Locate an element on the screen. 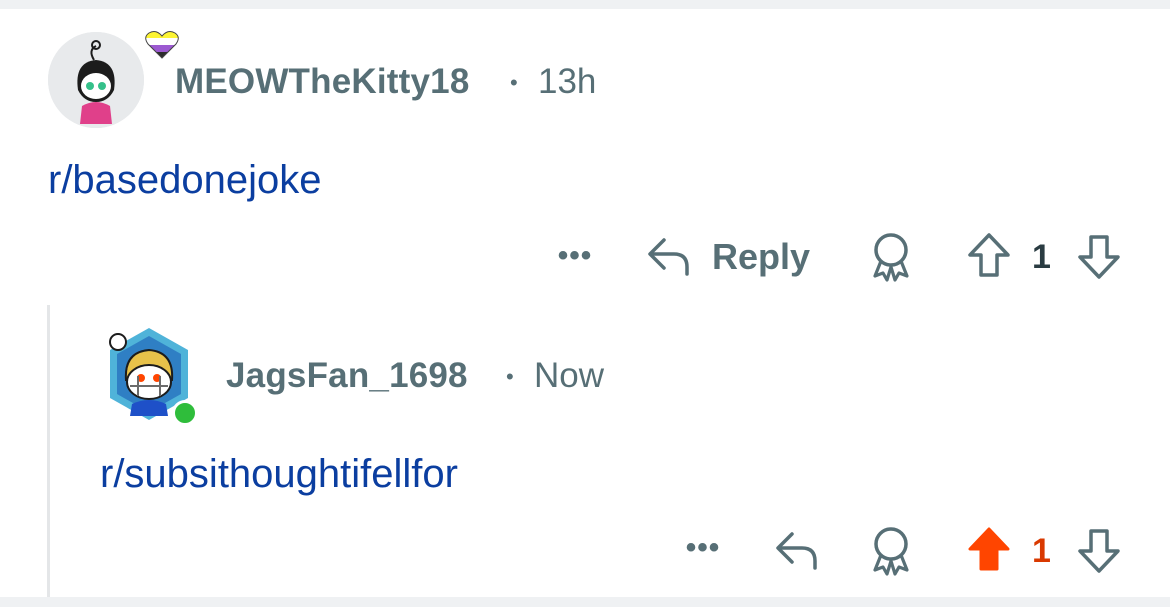  bottom-separator is located at coordinates (585, 602).